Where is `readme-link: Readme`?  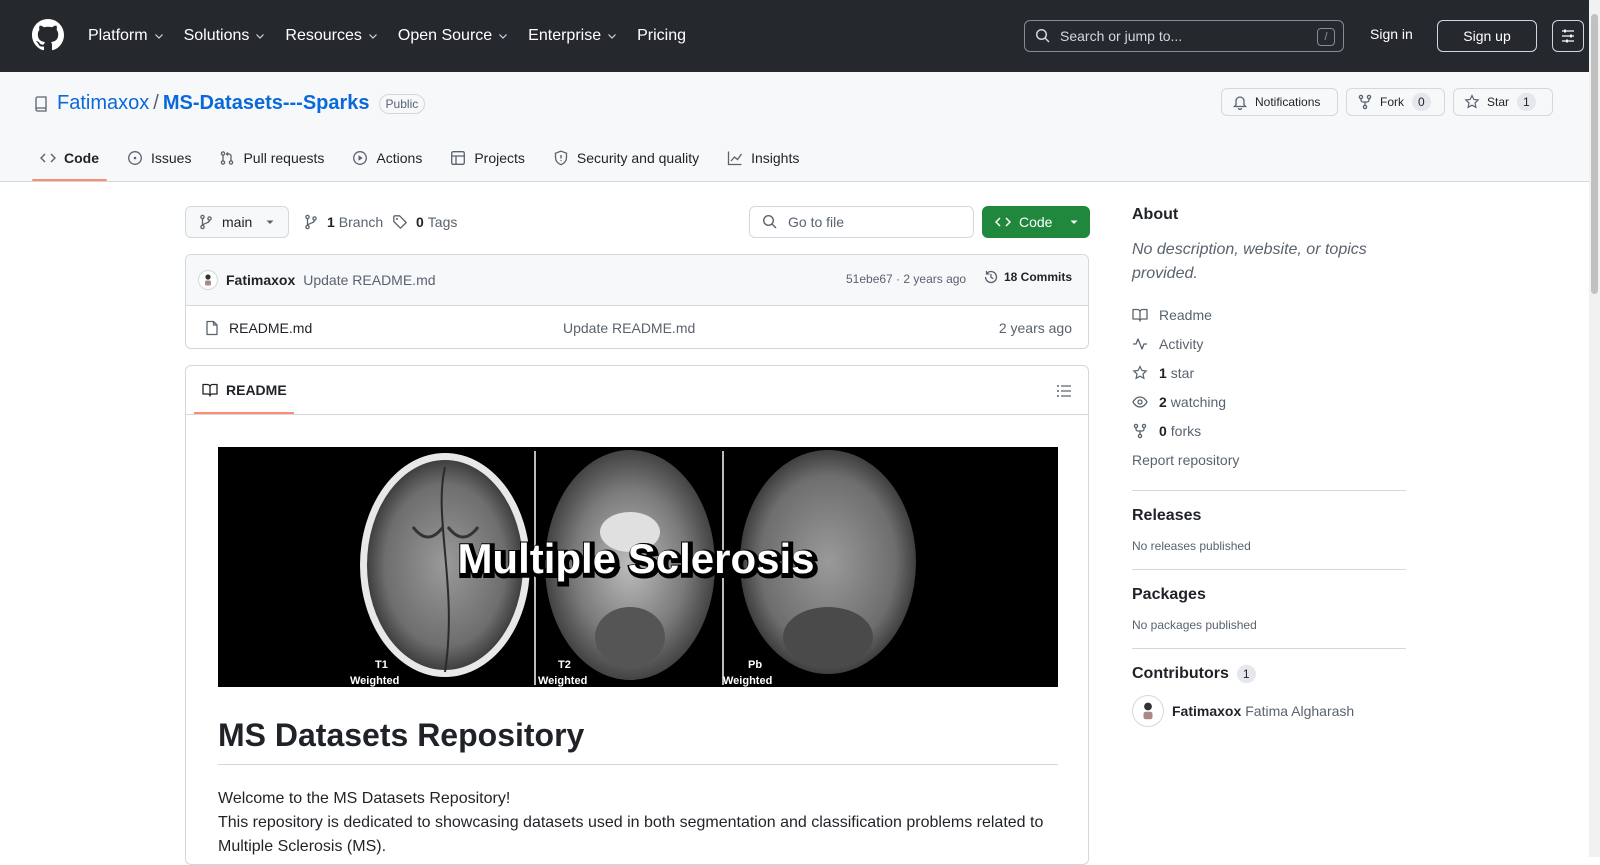 readme-link: Readme is located at coordinates (1269, 314).